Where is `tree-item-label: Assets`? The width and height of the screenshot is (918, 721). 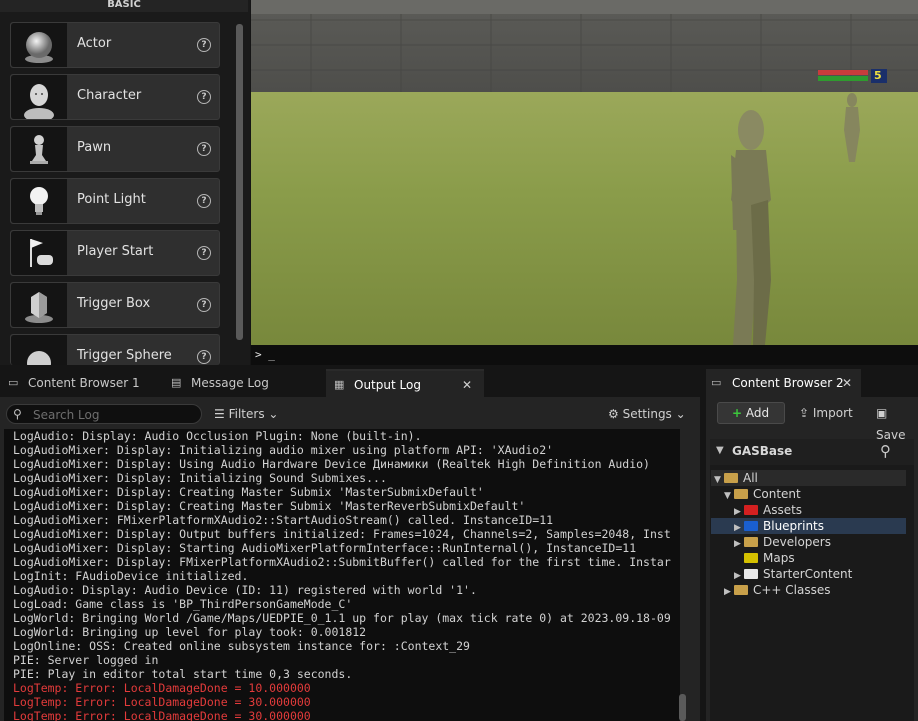
tree-item-label: Assets is located at coordinates (783, 510).